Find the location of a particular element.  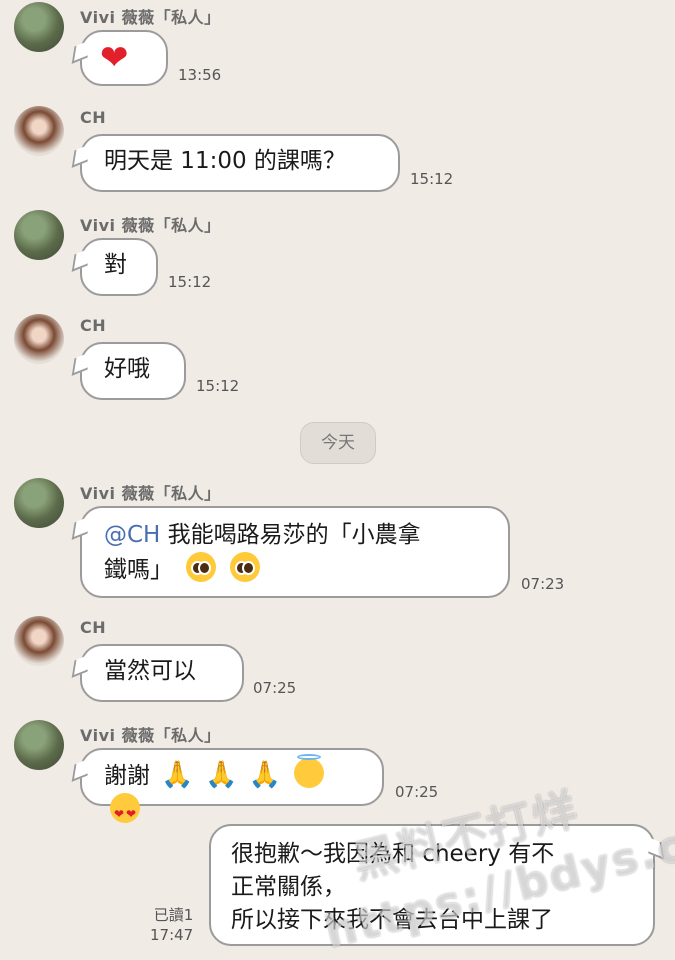

message-bubble: @CH 我能喝路易莎的「小農拿 鐵嗎」 is located at coordinates (295, 552).